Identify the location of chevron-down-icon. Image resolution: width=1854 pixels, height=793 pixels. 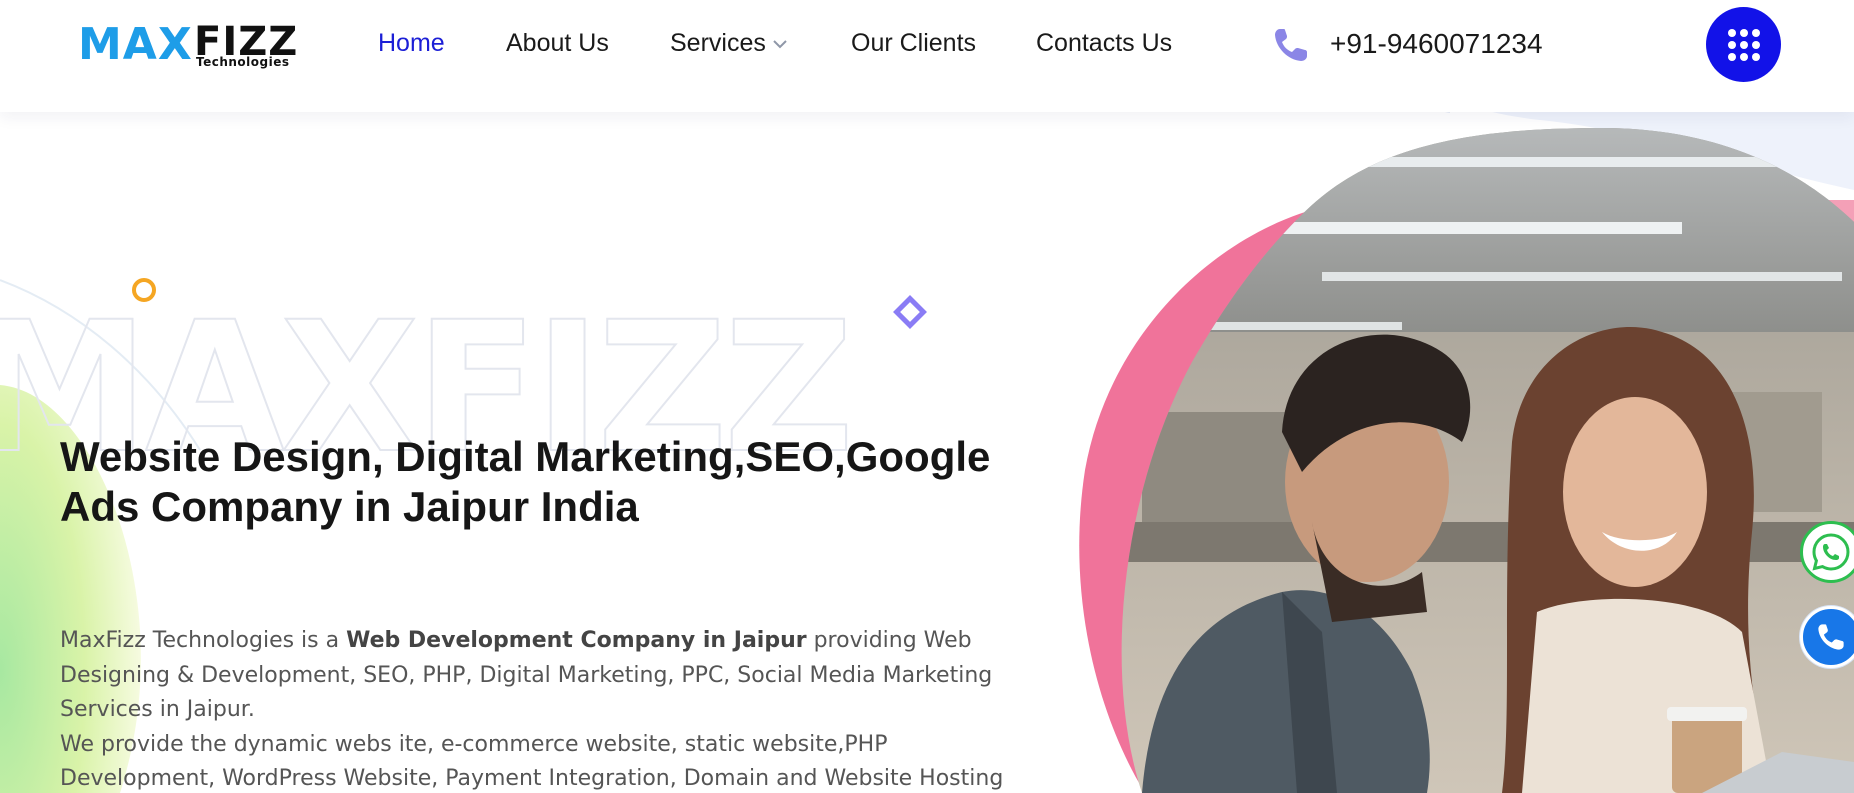
(780, 44).